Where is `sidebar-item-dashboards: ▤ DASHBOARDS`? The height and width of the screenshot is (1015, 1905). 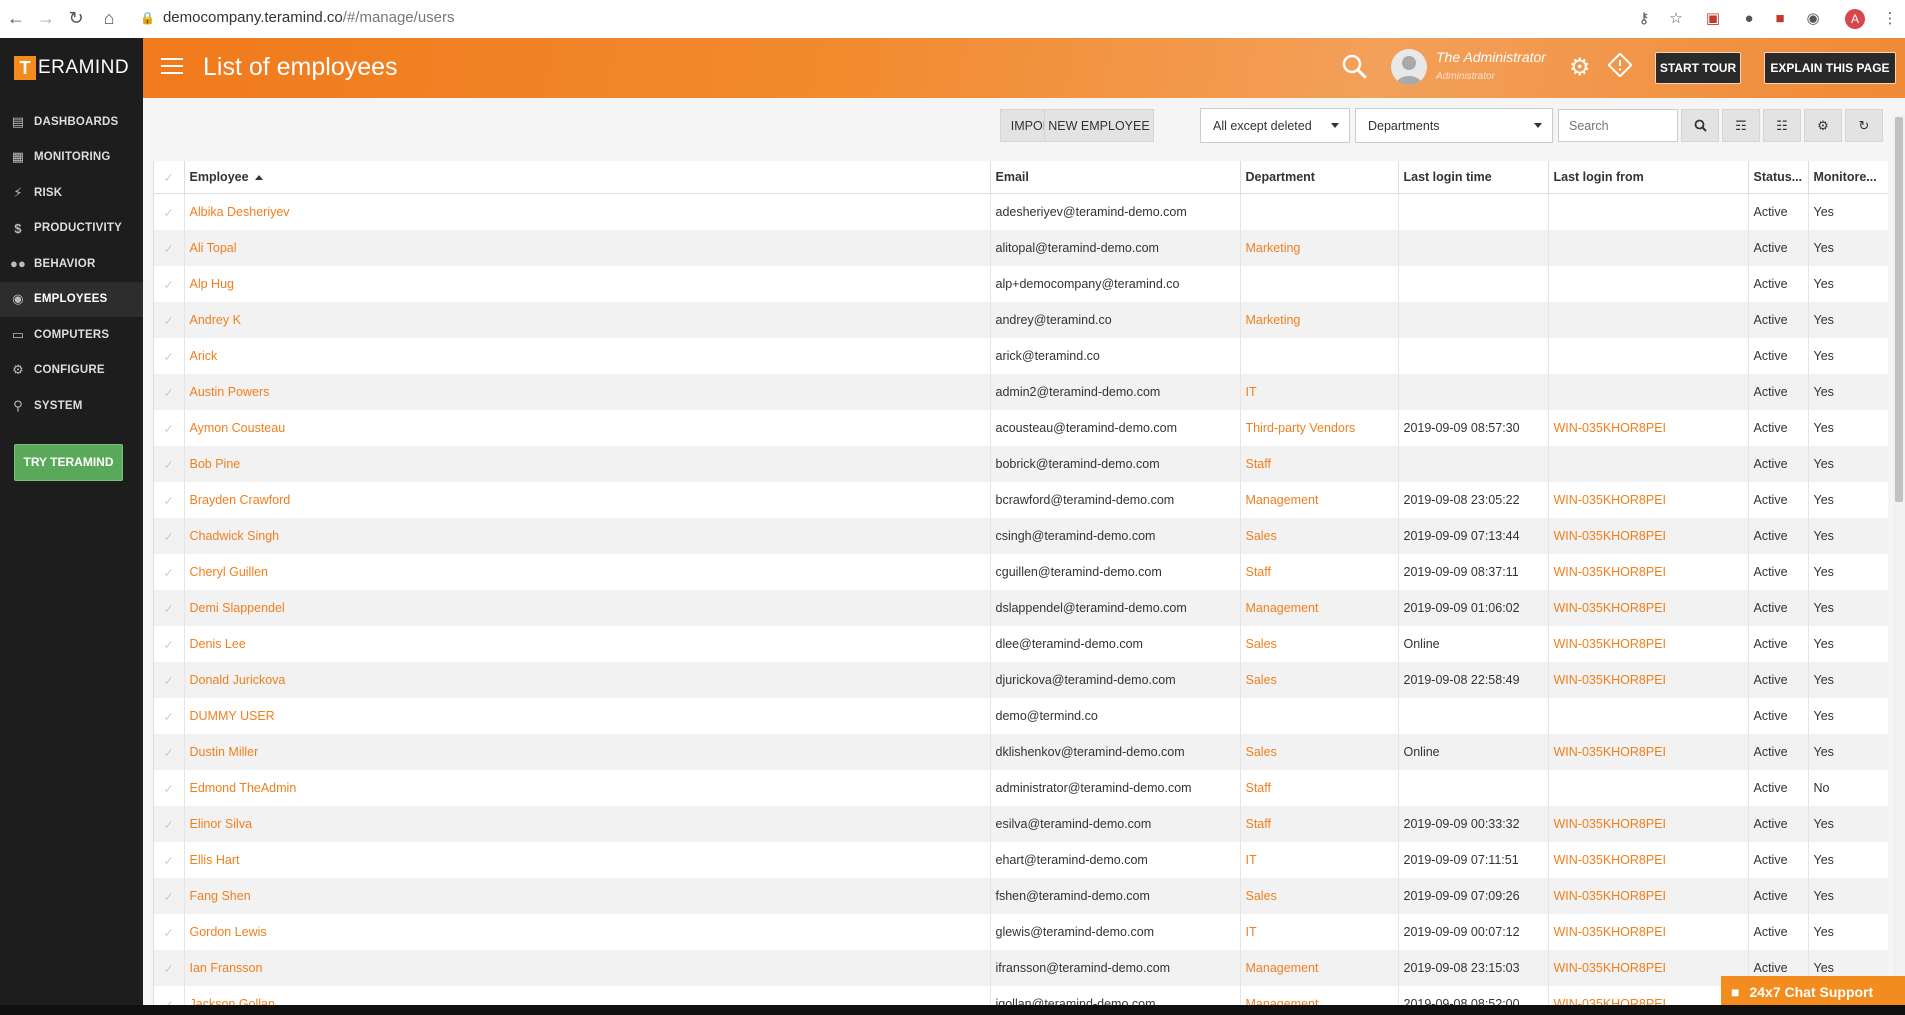 sidebar-item-dashboards: ▤ DASHBOARDS is located at coordinates (71, 122).